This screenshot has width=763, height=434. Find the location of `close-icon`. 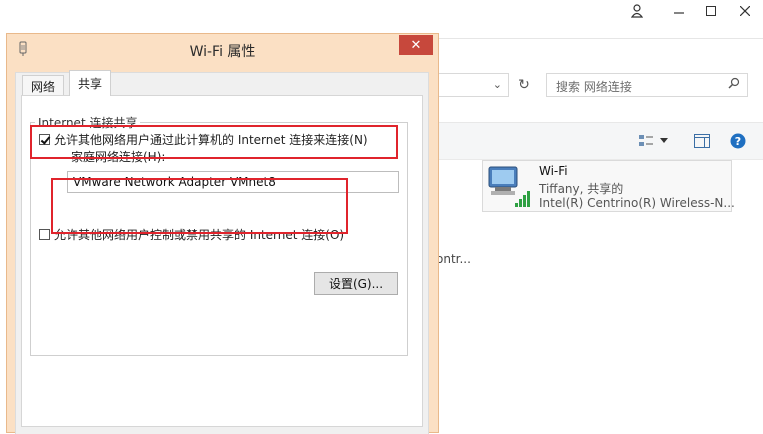

close-icon is located at coordinates (745, 11).